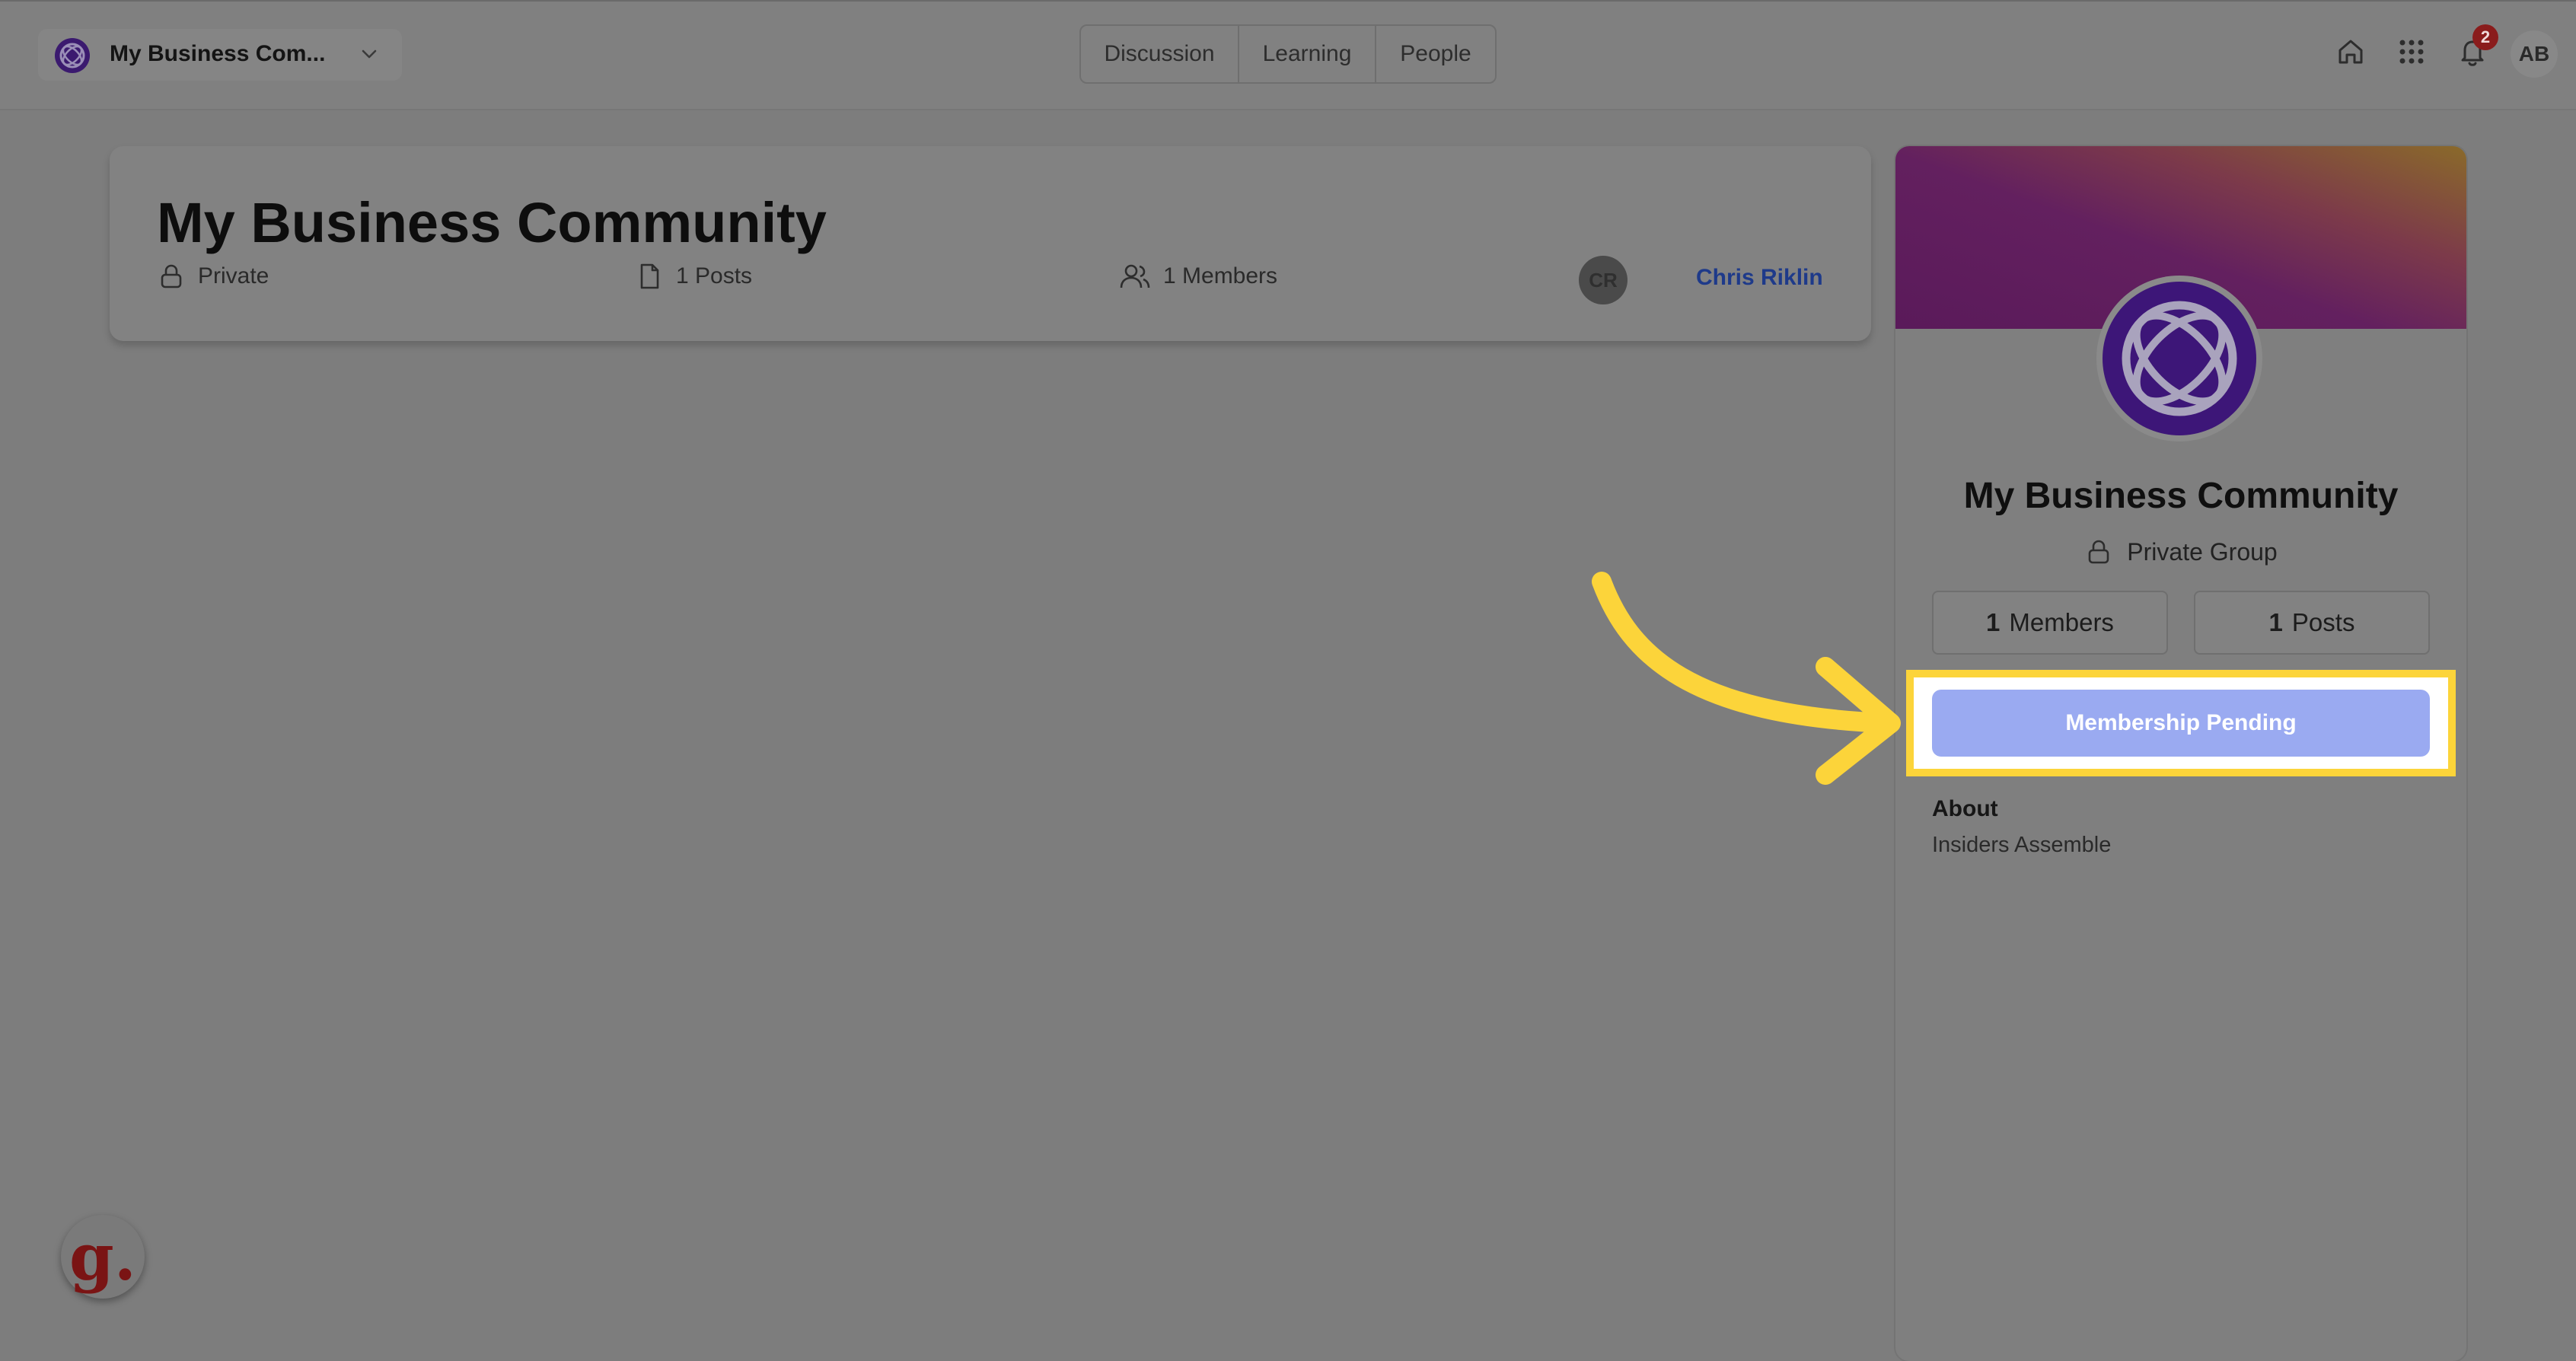 Image resolution: width=2576 pixels, height=1361 pixels. Describe the element at coordinates (2181, 496) in the screenshot. I see `group-title: My Business Community` at that location.